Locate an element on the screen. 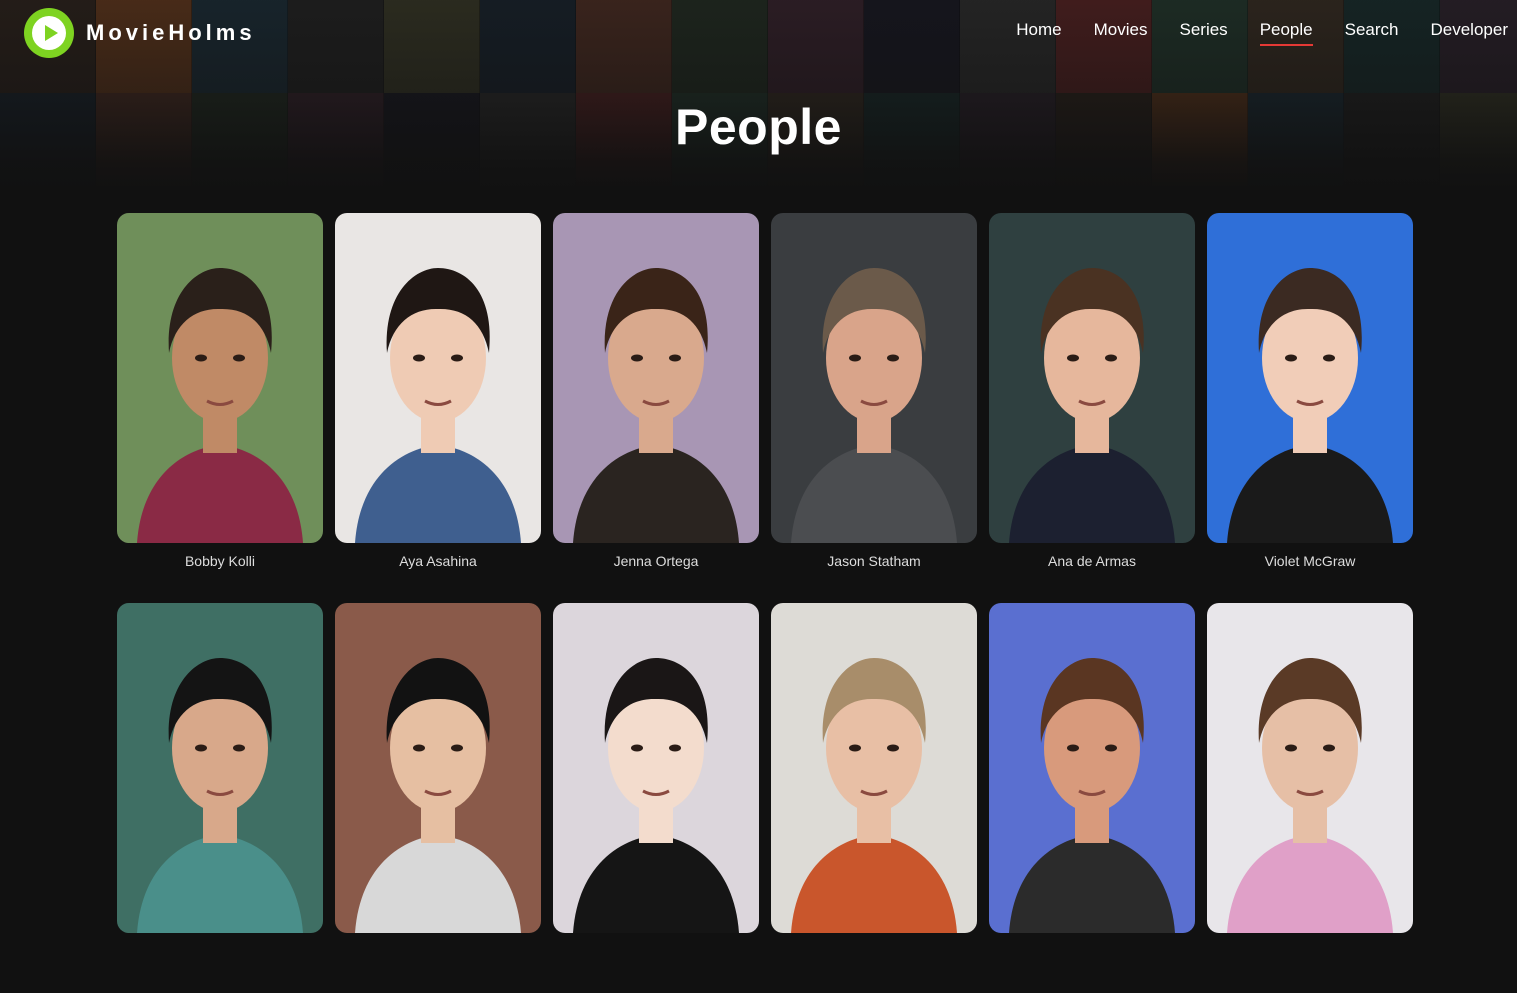 The image size is (1517, 993). person-card: Bobby Kolli is located at coordinates (220, 408).